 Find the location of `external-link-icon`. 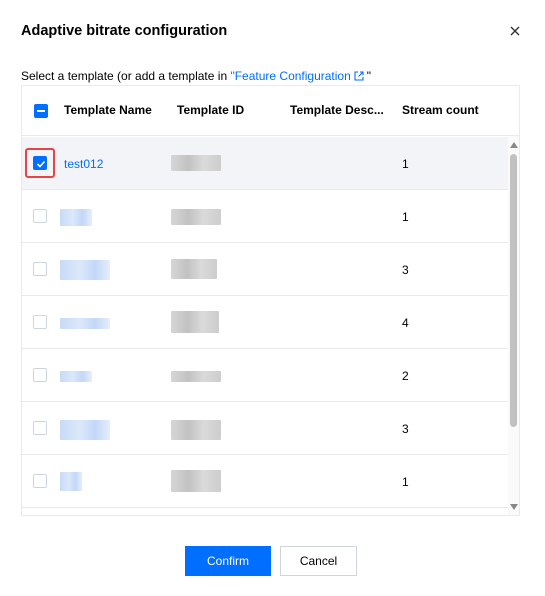

external-link-icon is located at coordinates (359, 77).